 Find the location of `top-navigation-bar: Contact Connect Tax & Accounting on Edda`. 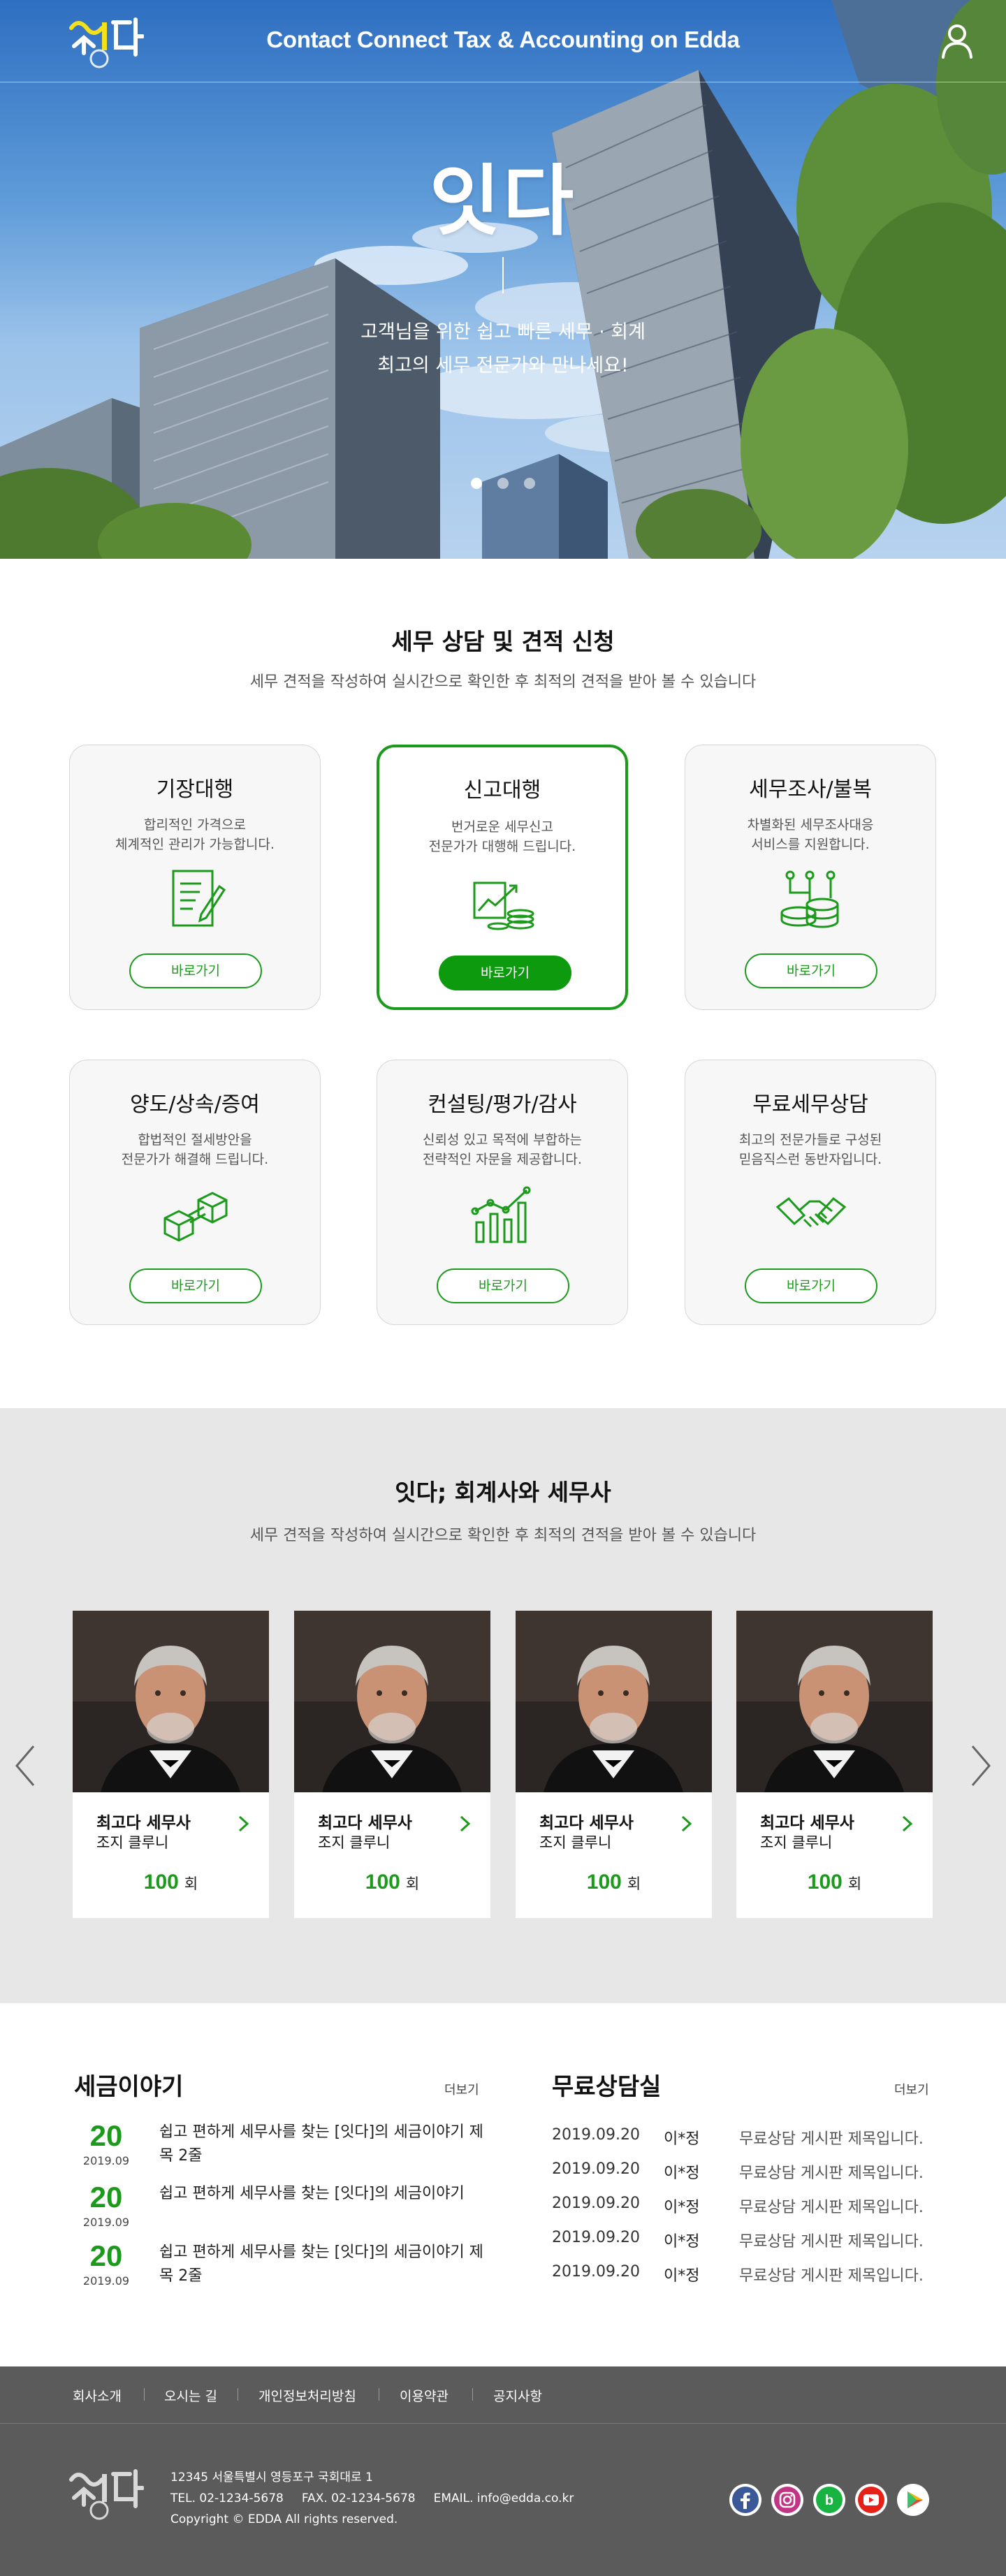

top-navigation-bar: Contact Connect Tax & Accounting on Edda is located at coordinates (503, 41).